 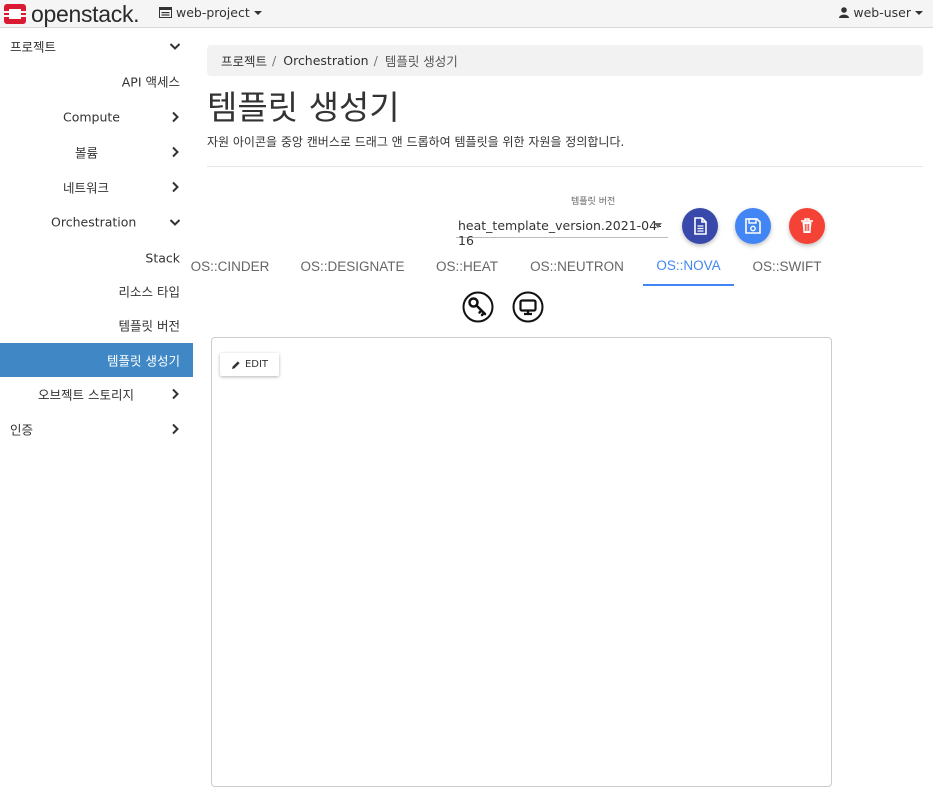 What do you see at coordinates (96, 360) in the screenshot?
I see `sidebar-item-template-generator: 템플릿 생성기` at bounding box center [96, 360].